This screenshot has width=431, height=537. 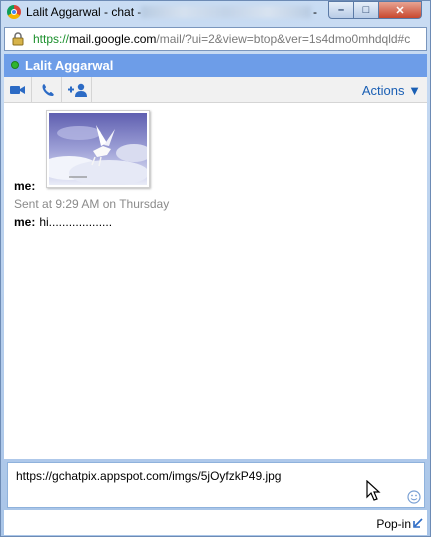 I want to click on url-host: mail.google.com, so click(x=113, y=39).